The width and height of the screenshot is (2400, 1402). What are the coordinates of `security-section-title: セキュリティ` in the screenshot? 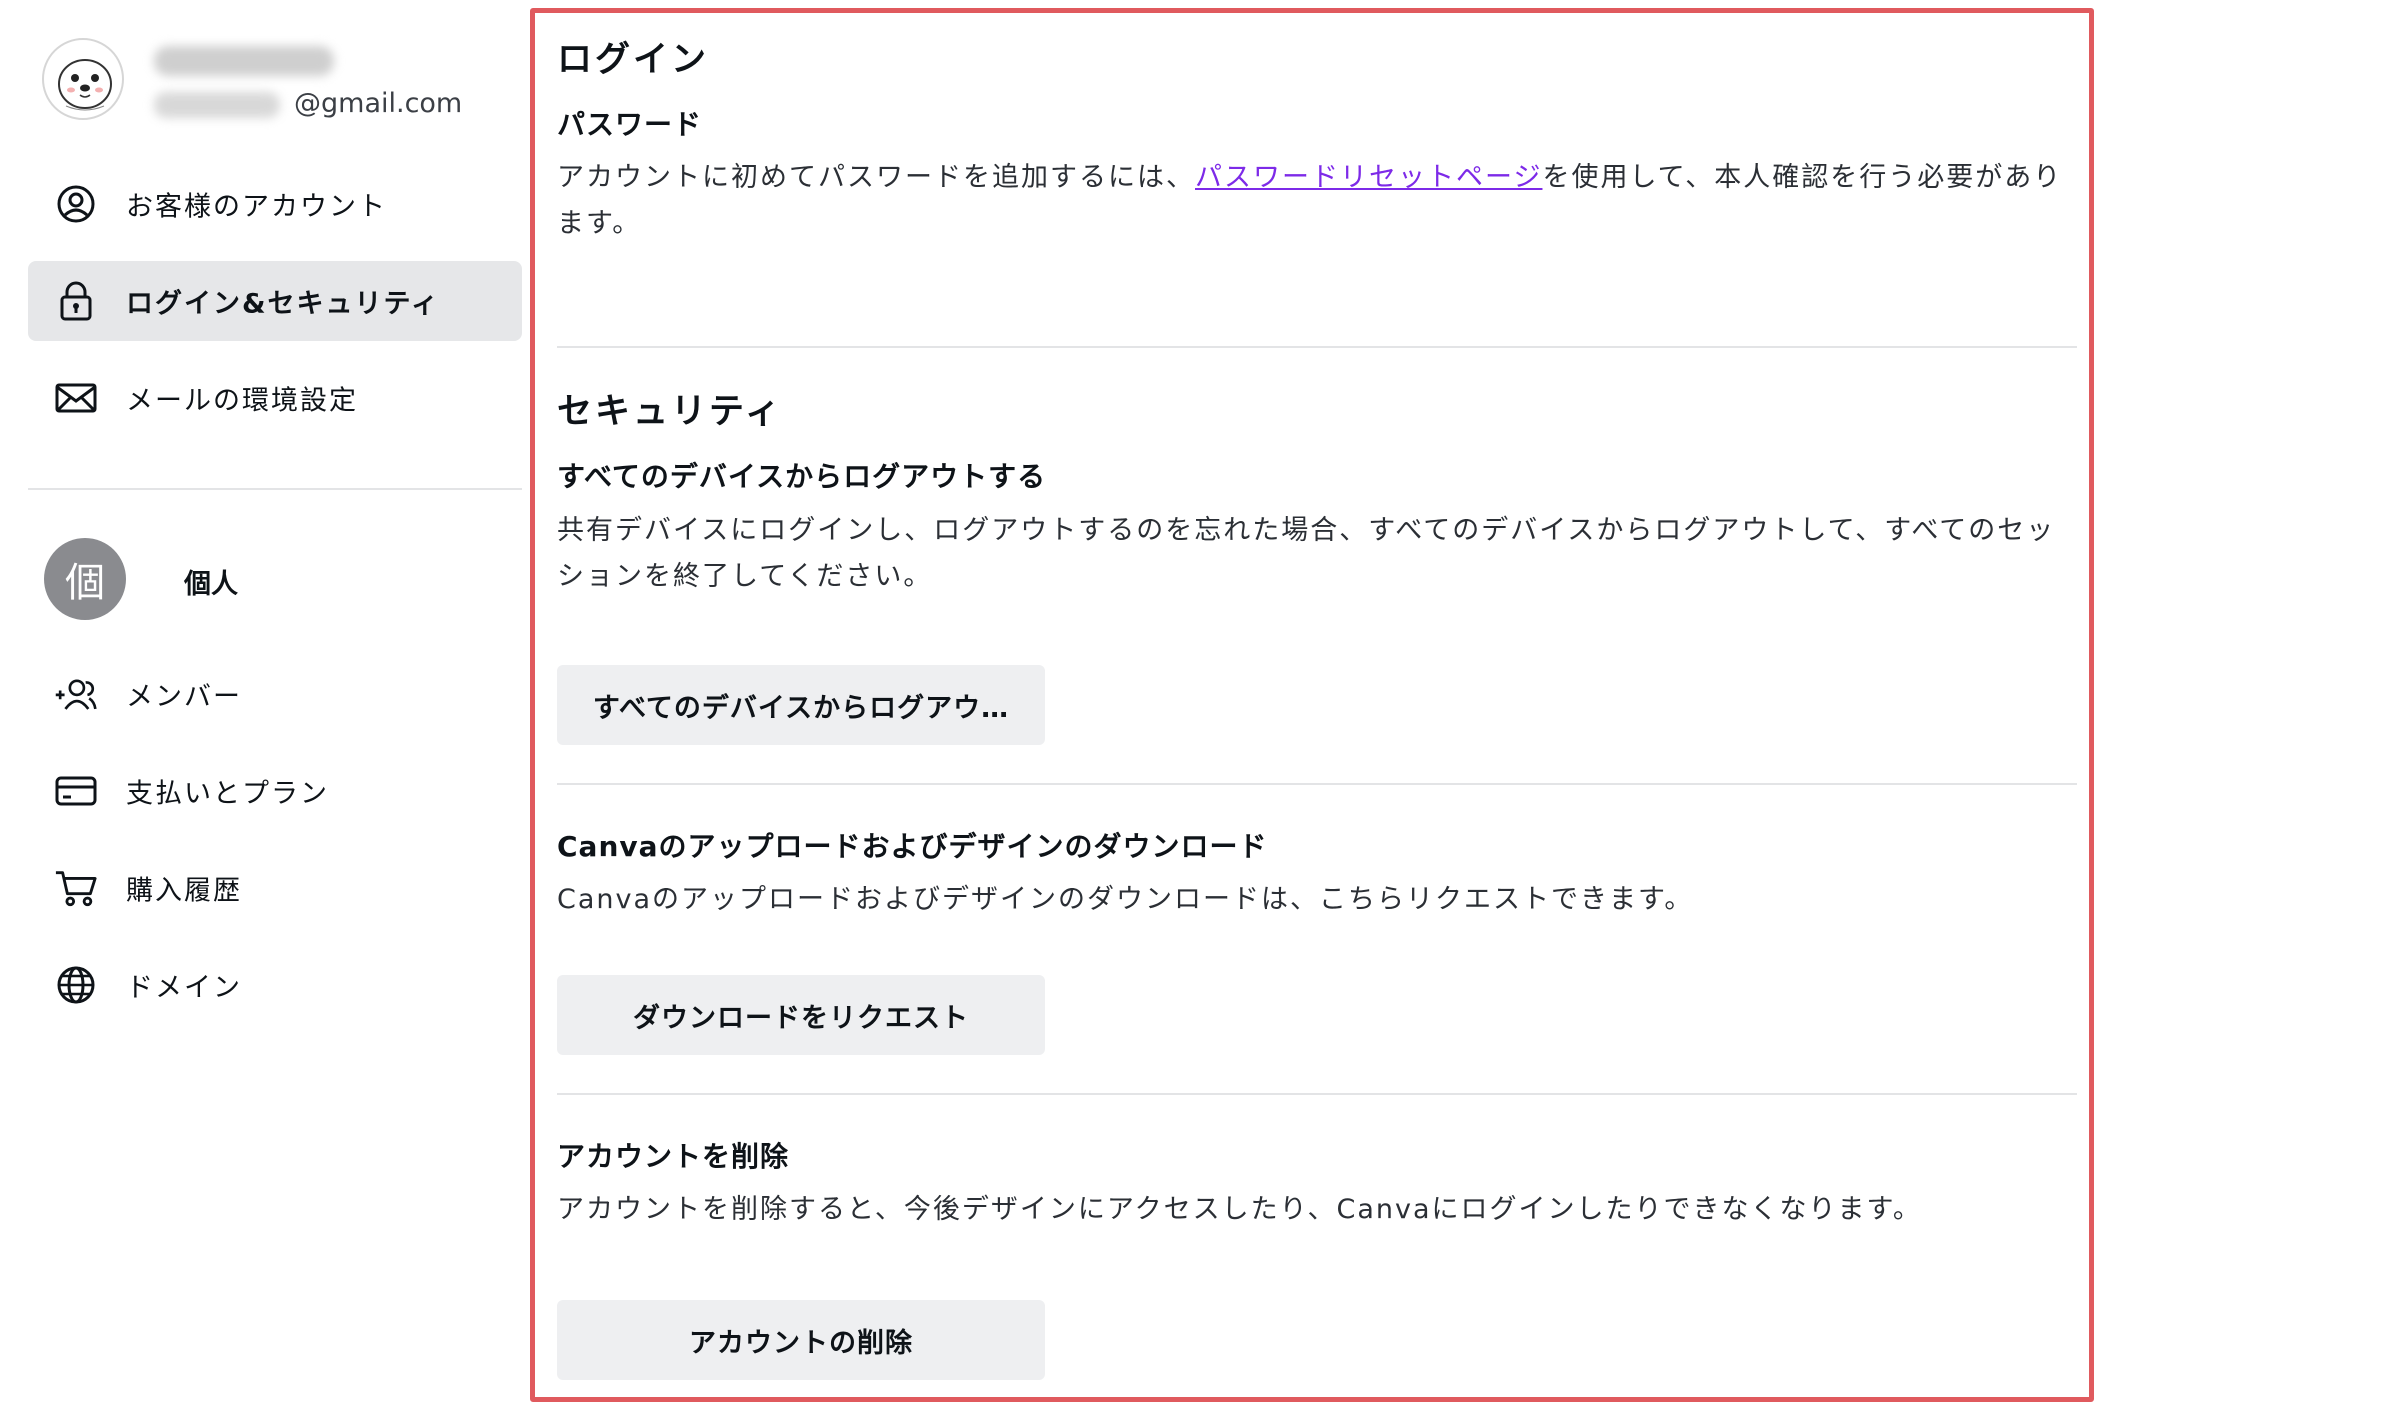 It's located at (670, 412).